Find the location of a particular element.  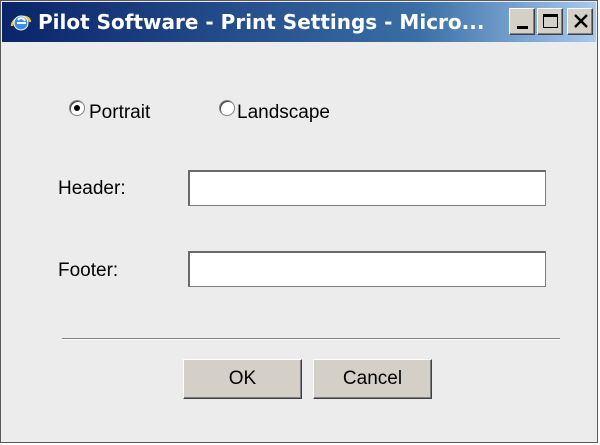

cancel-button: Cancel is located at coordinates (372, 379).